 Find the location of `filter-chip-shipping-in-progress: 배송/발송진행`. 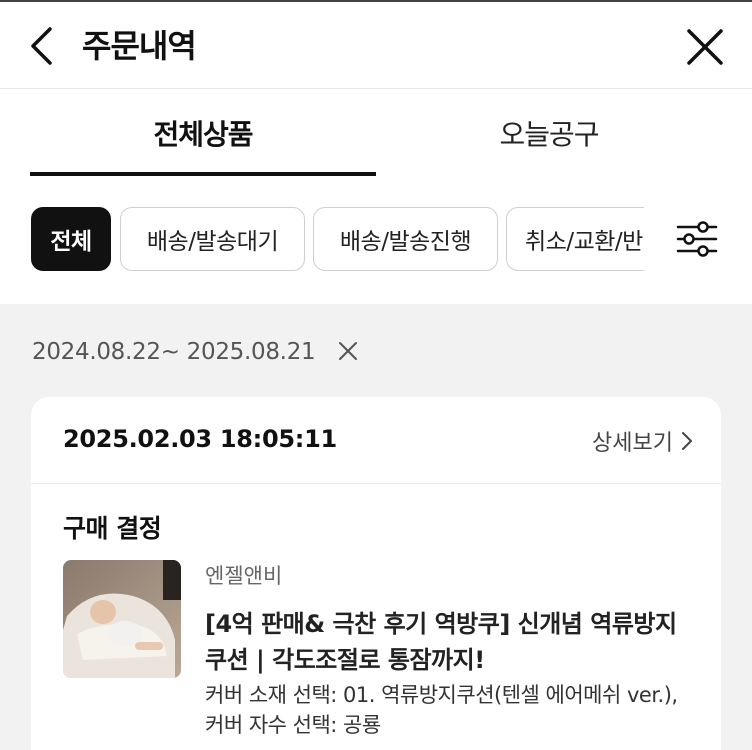

filter-chip-shipping-in-progress: 배송/발송진행 is located at coordinates (405, 239).